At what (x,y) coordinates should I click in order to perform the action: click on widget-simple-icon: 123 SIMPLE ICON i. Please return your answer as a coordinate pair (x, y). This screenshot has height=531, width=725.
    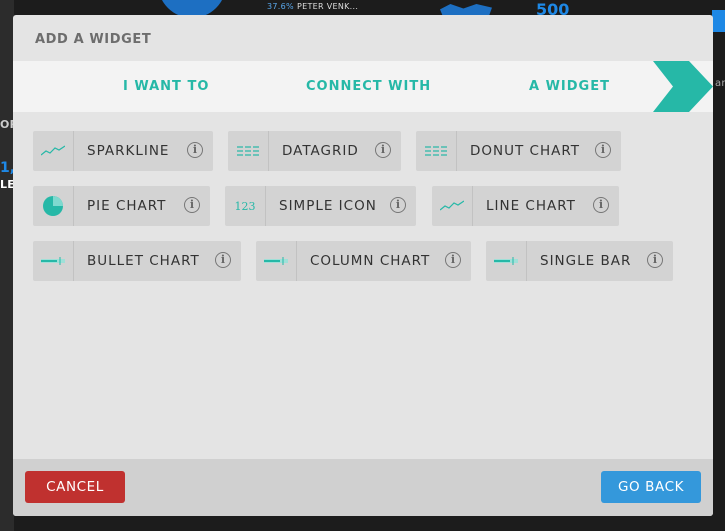
    Looking at the image, I should click on (320, 206).